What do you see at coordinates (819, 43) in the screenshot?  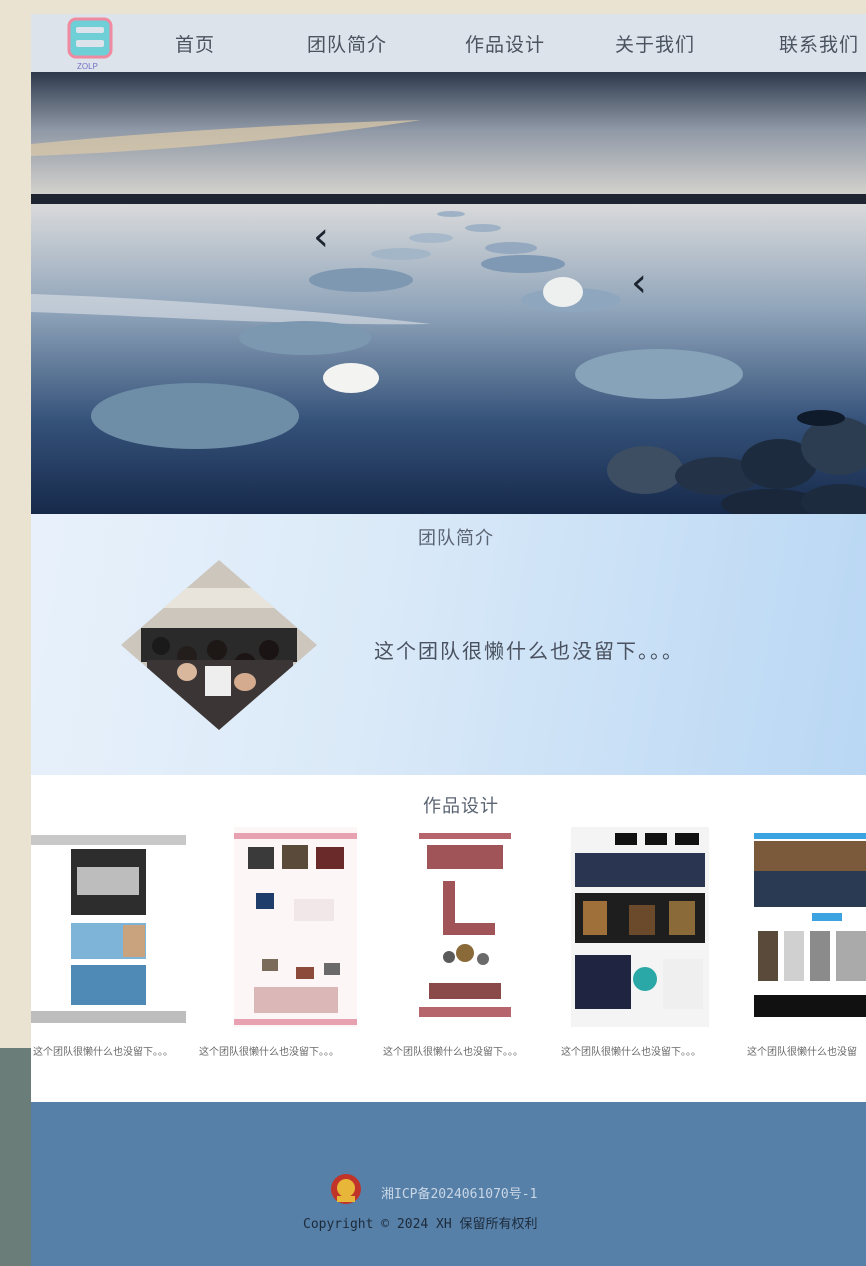 I see `nav-item-contact: 联系我们` at bounding box center [819, 43].